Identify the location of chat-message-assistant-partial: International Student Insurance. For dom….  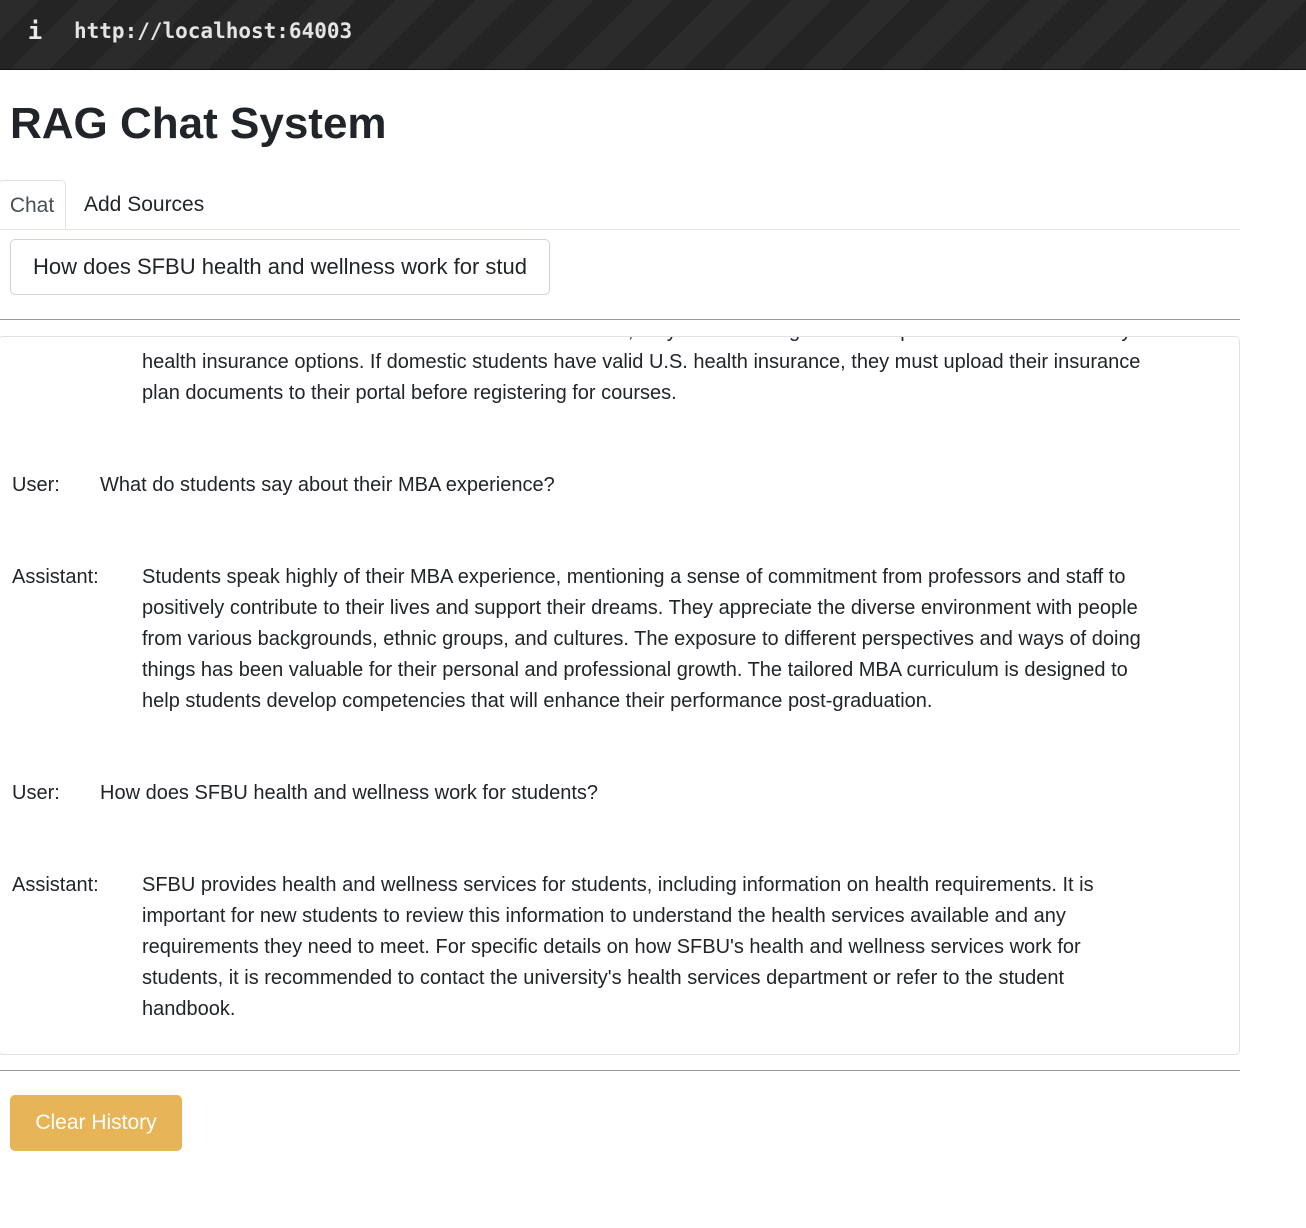
(619, 376).